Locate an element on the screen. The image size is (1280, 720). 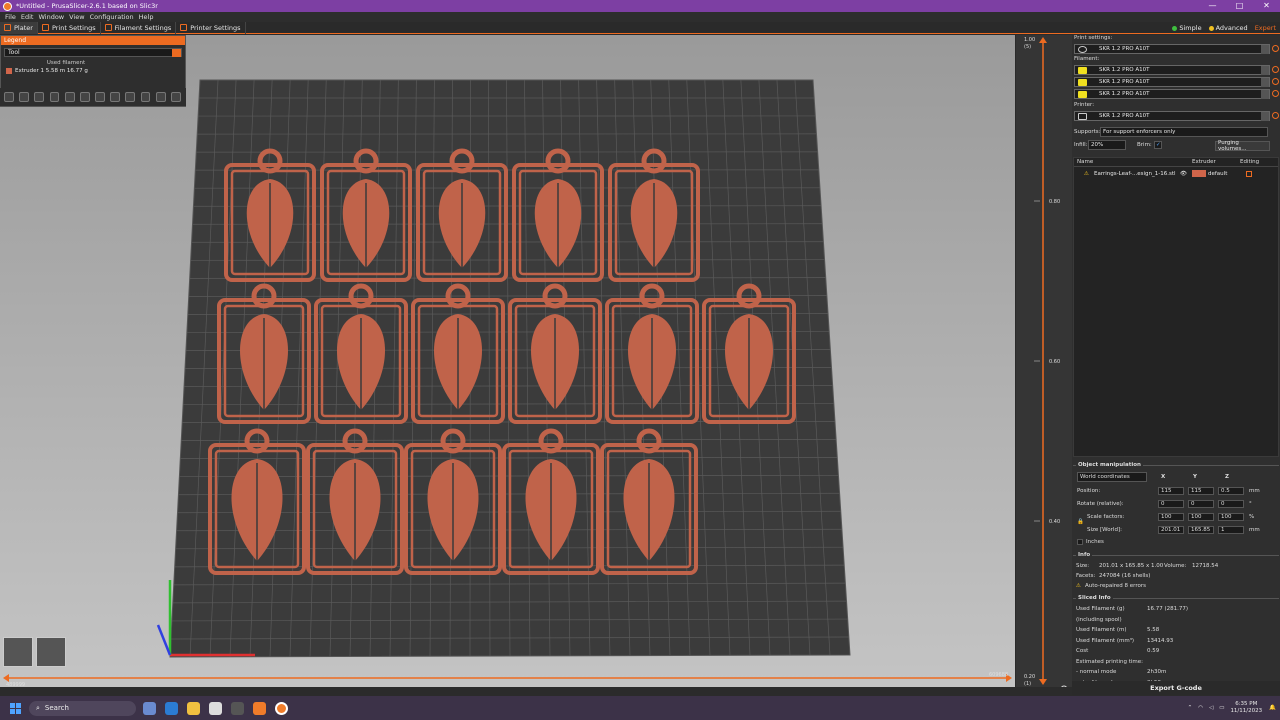
hslider-left-thumb is located at coordinates (6, 678).